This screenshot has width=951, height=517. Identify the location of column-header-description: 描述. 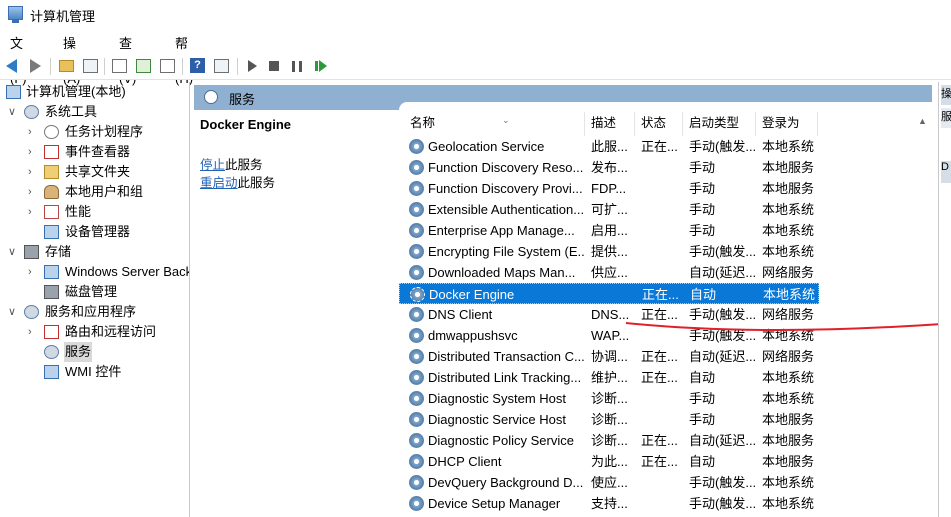
(610, 124).